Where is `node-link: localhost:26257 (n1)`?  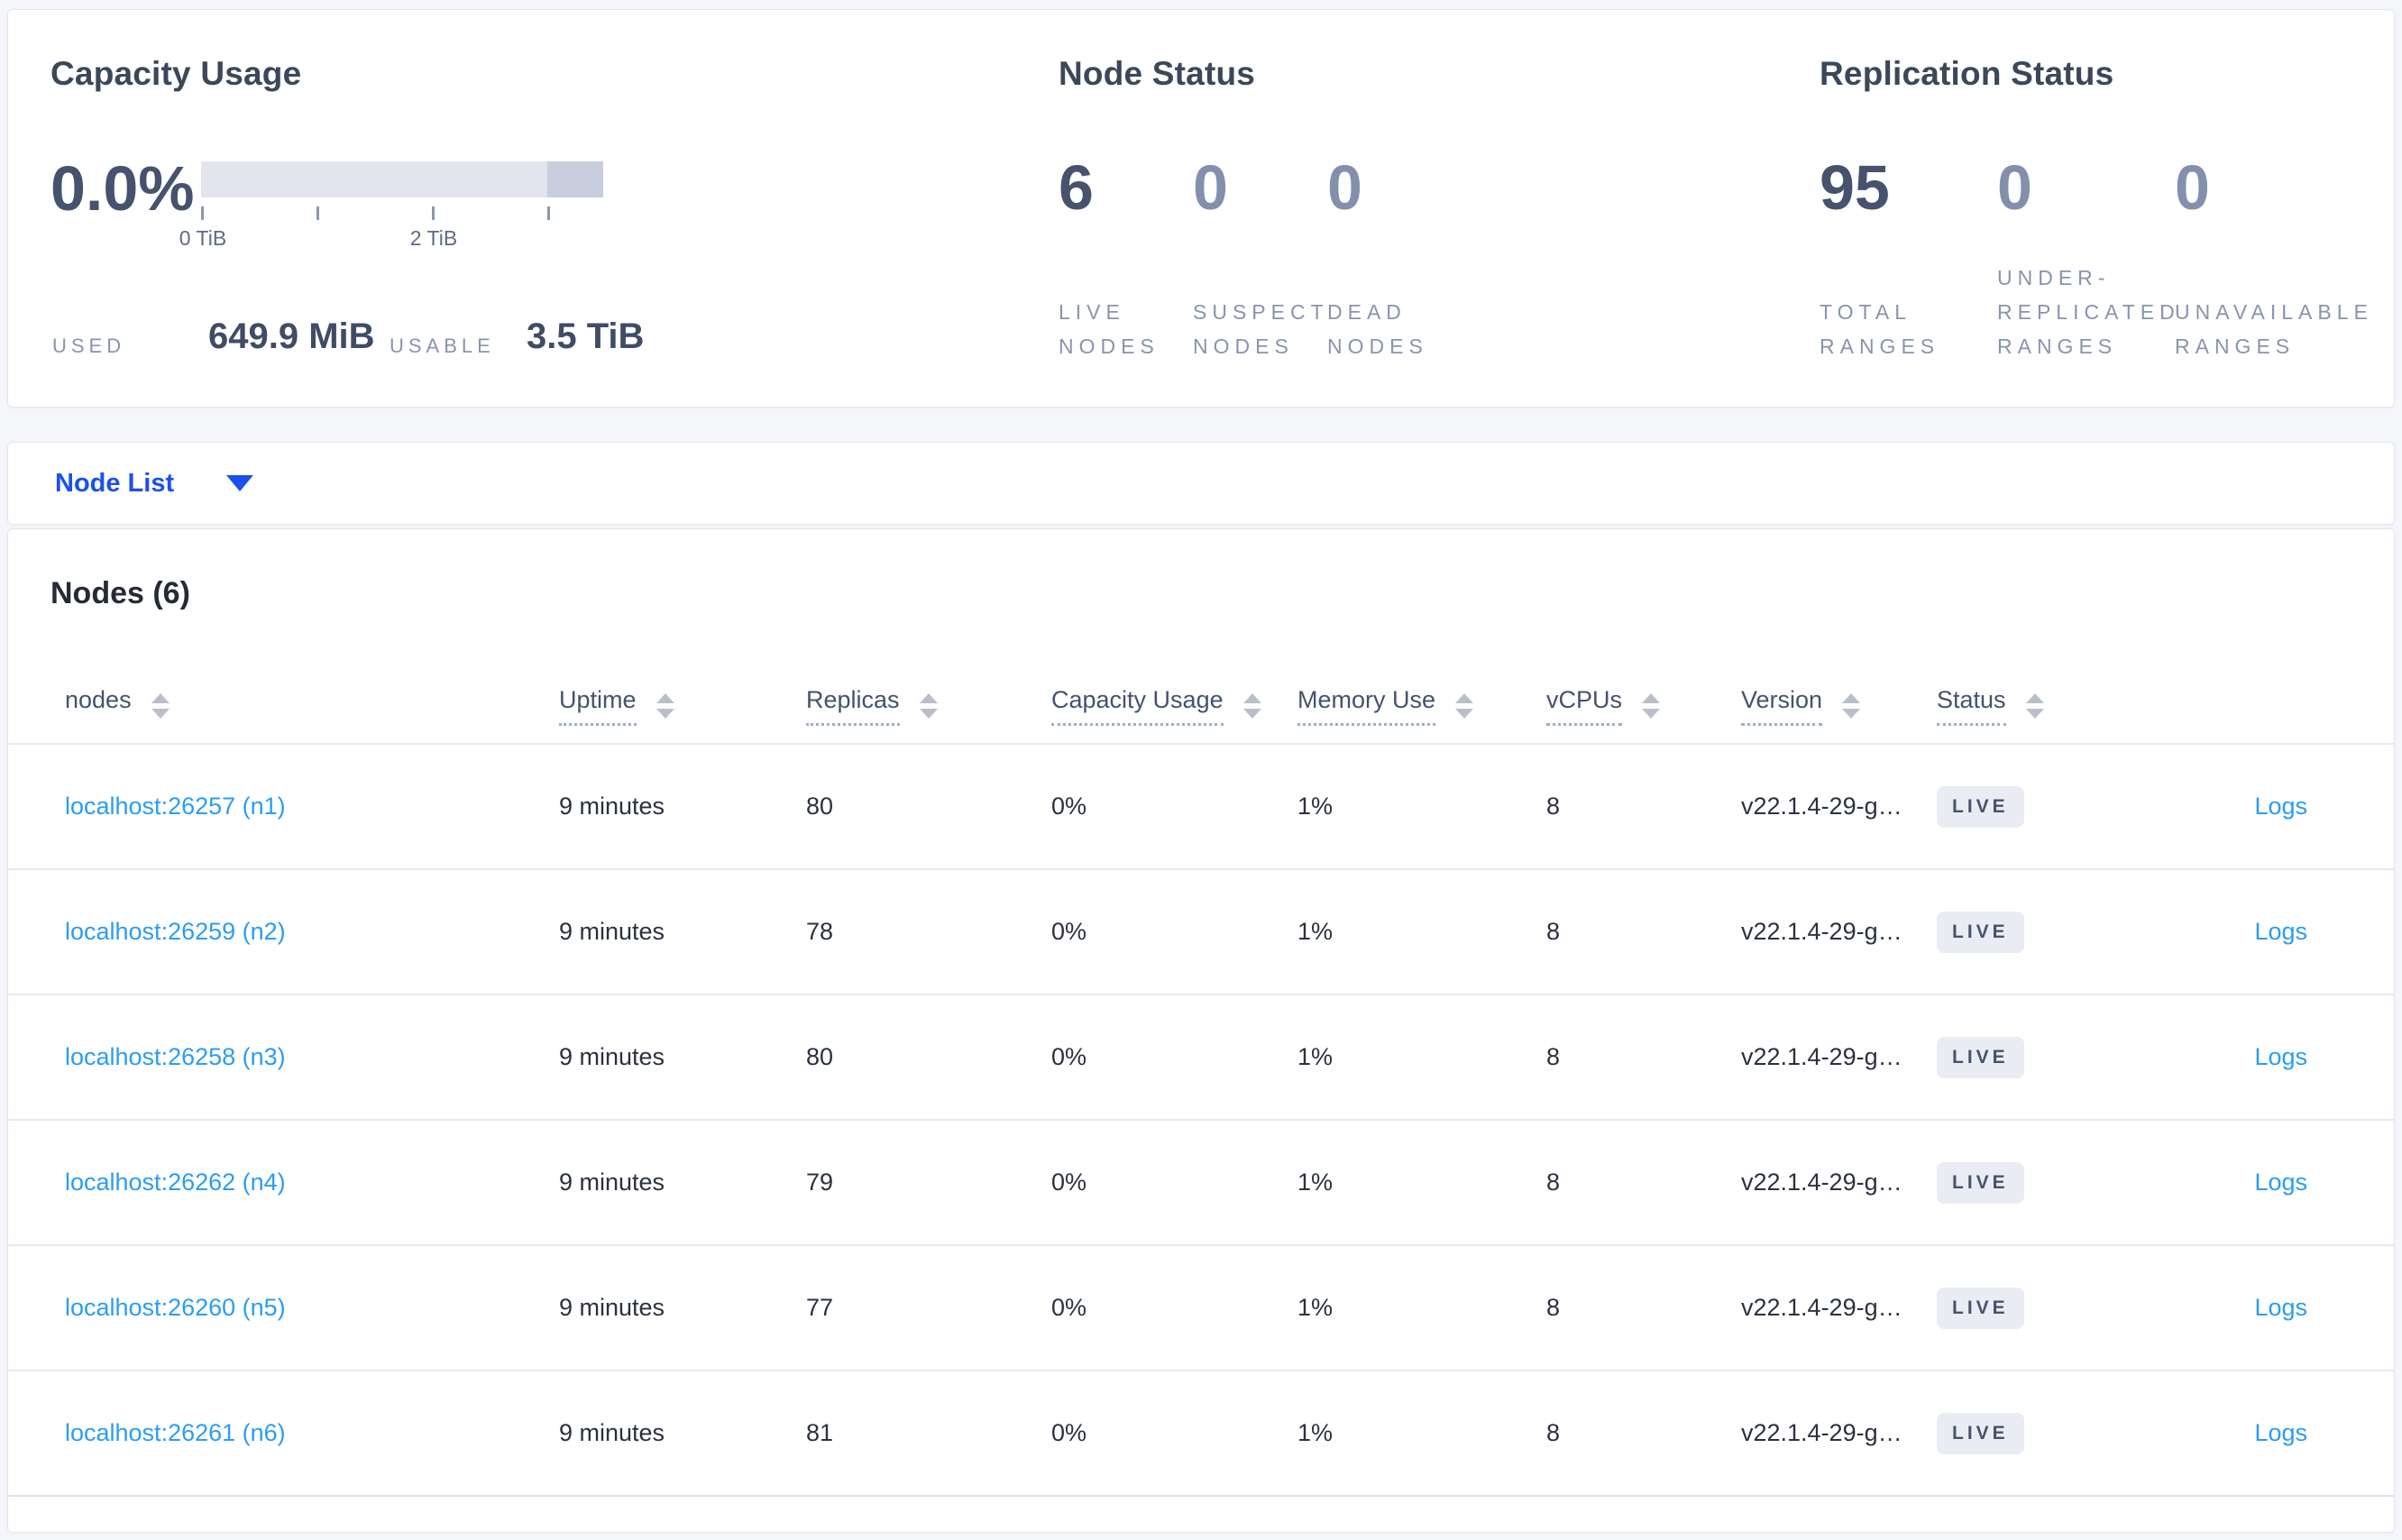
node-link: localhost:26257 (n1) is located at coordinates (175, 806).